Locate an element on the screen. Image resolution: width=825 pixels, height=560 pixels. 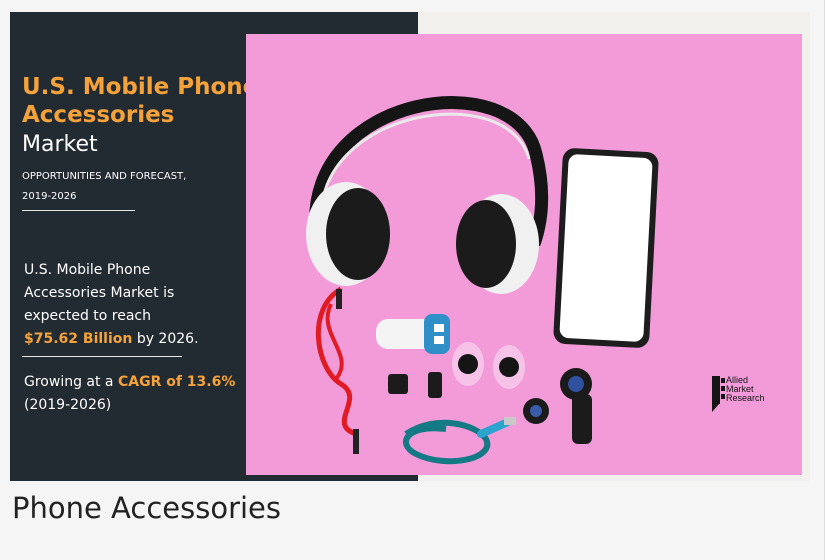
forecast-line-1: U.S. Mobile Phone is located at coordinates (87, 270).